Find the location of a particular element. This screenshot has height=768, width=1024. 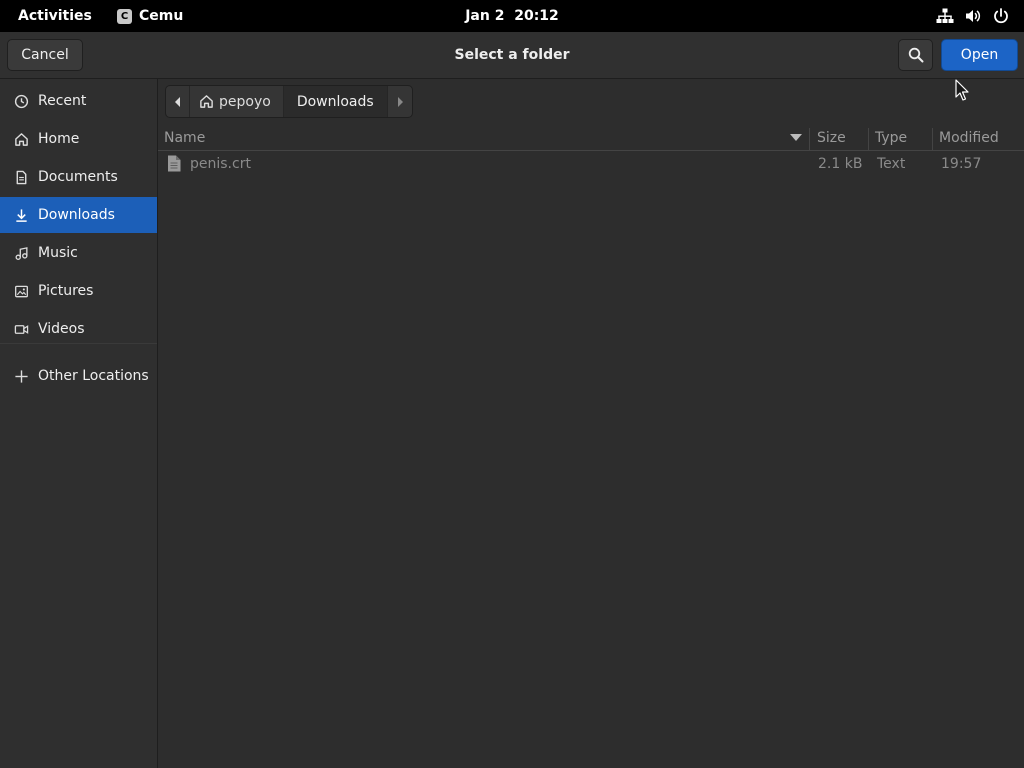

mouse-cursor-icon is located at coordinates (962, 90).